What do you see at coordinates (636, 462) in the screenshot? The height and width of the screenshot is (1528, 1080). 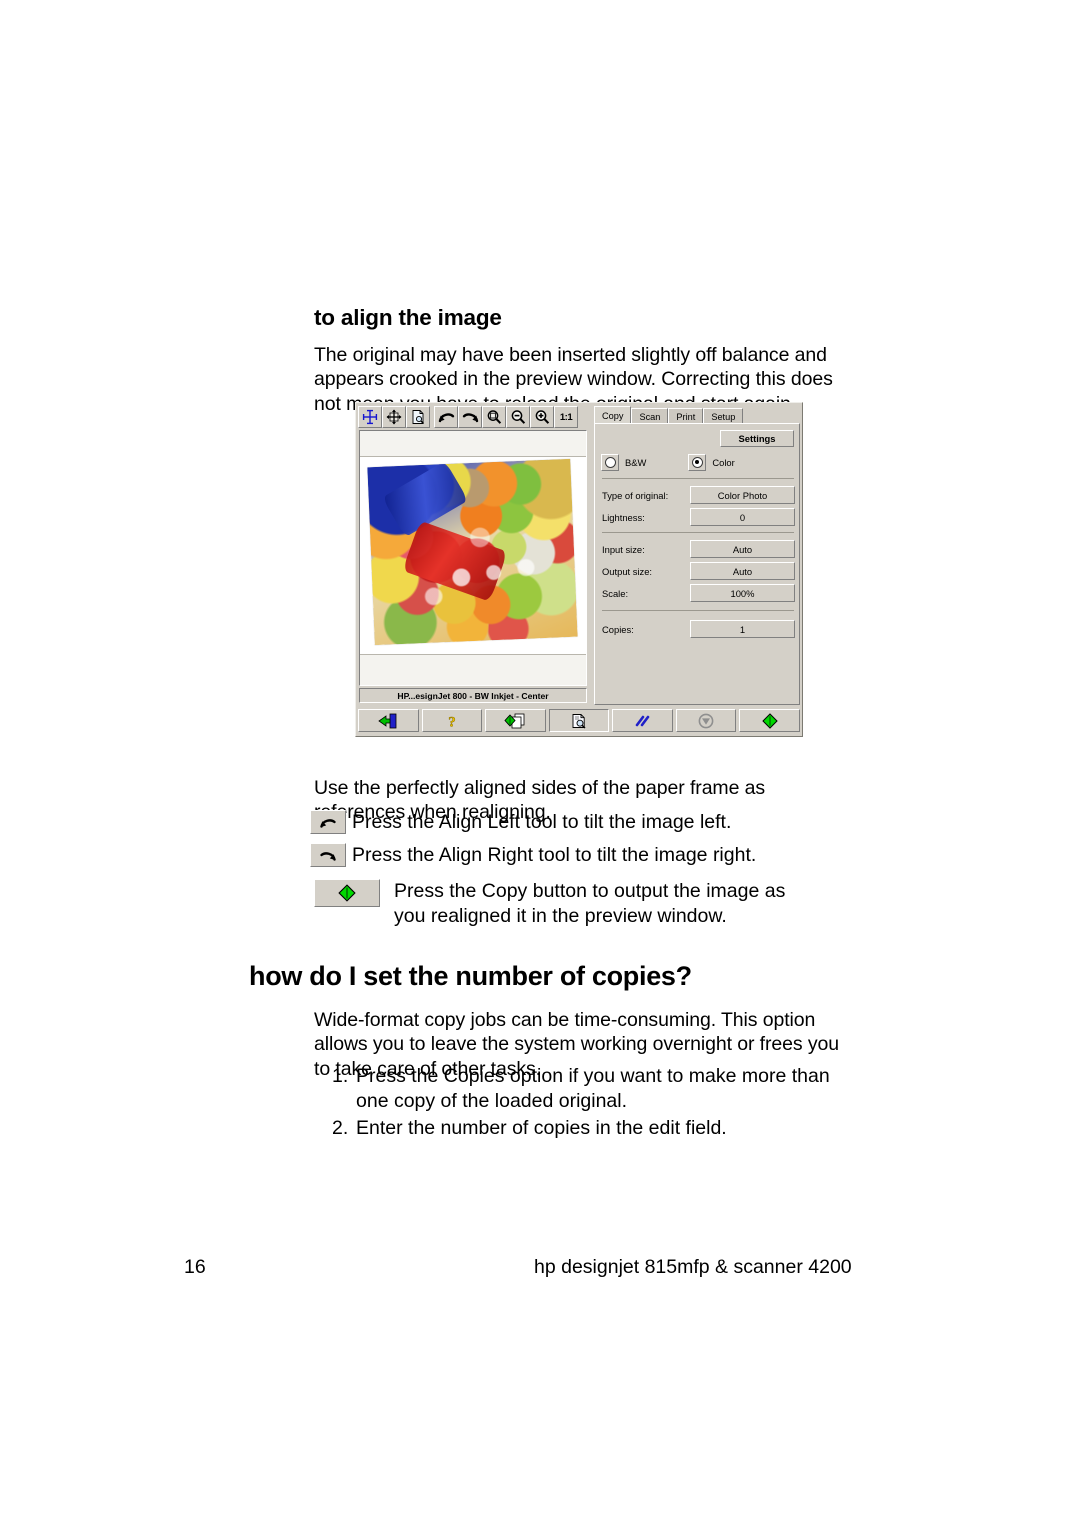 I see `radio-bw-label: B&W` at bounding box center [636, 462].